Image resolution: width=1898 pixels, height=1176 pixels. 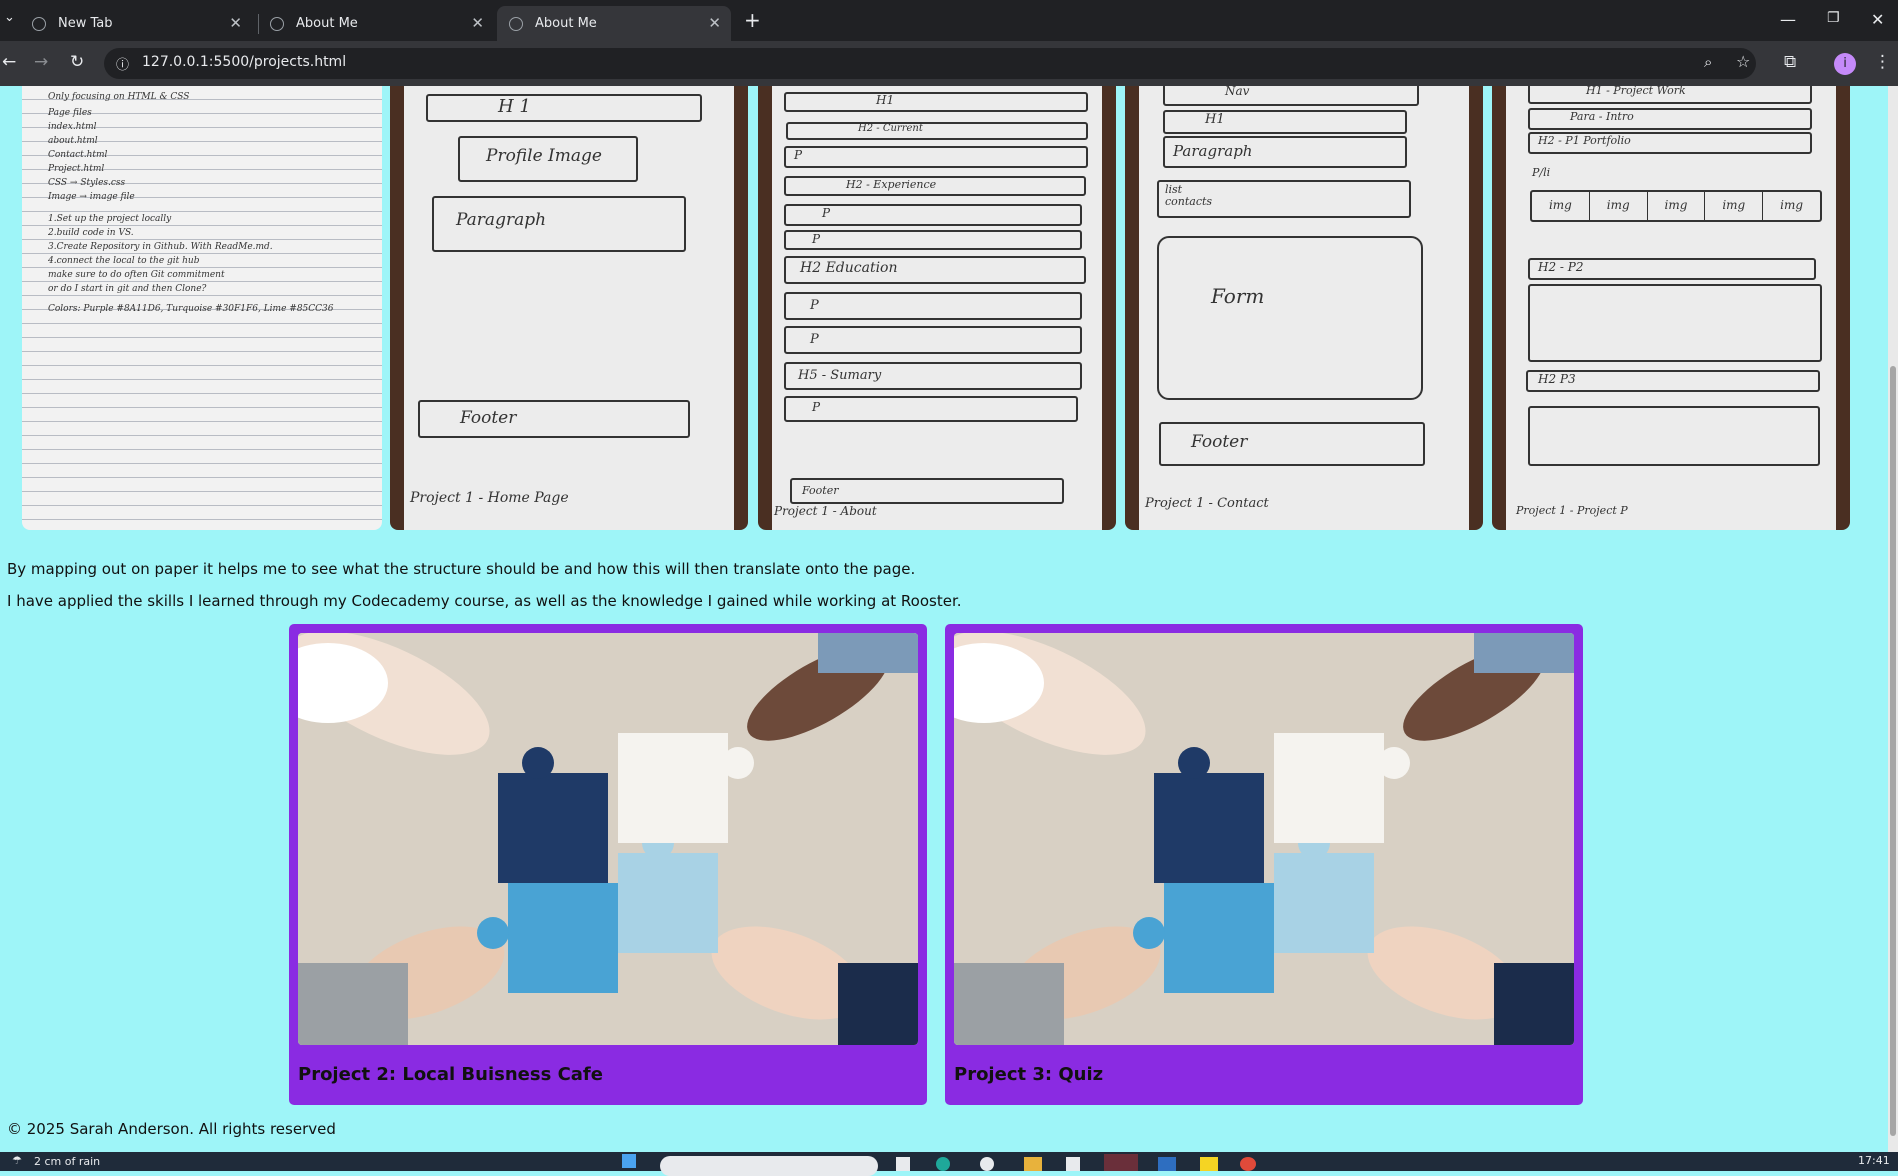 What do you see at coordinates (1743, 61) in the screenshot?
I see `bookmark-star-icon: ☆` at bounding box center [1743, 61].